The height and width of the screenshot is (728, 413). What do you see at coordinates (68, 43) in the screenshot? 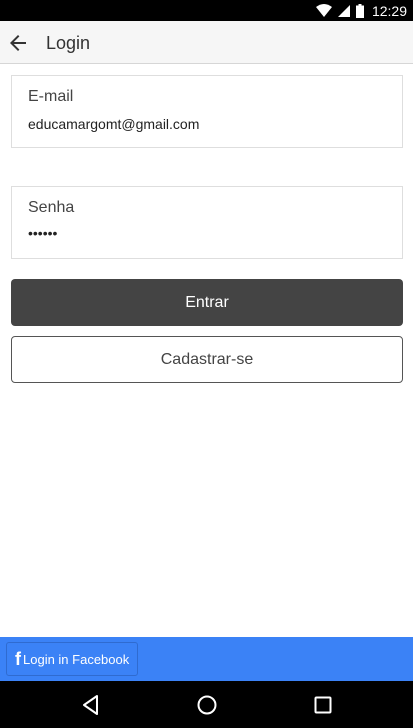
I see `page-title: Login` at bounding box center [68, 43].